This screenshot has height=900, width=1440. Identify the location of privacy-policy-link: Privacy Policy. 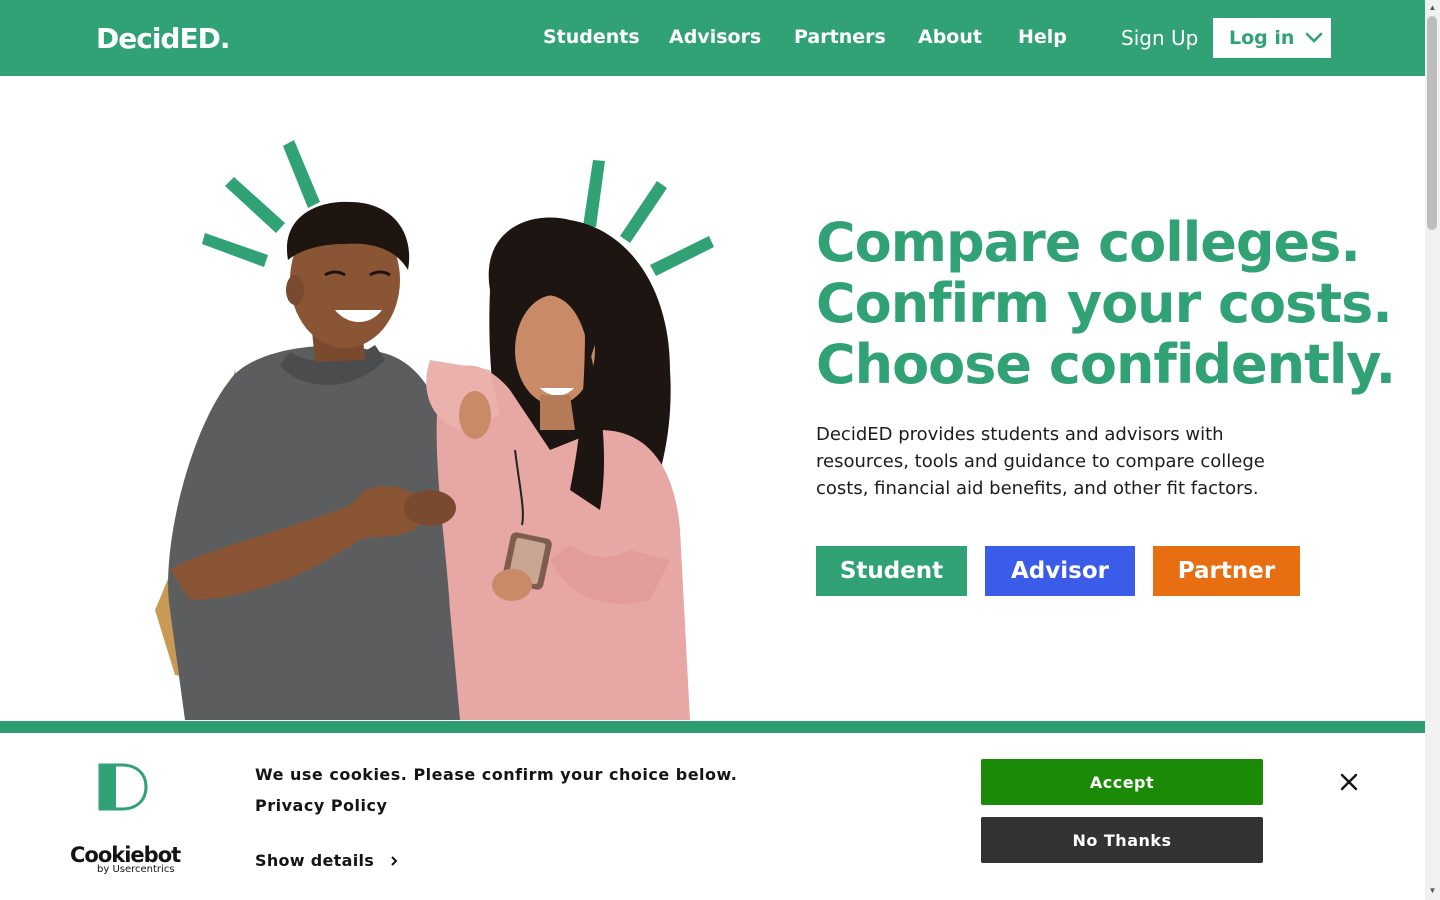
(321, 805).